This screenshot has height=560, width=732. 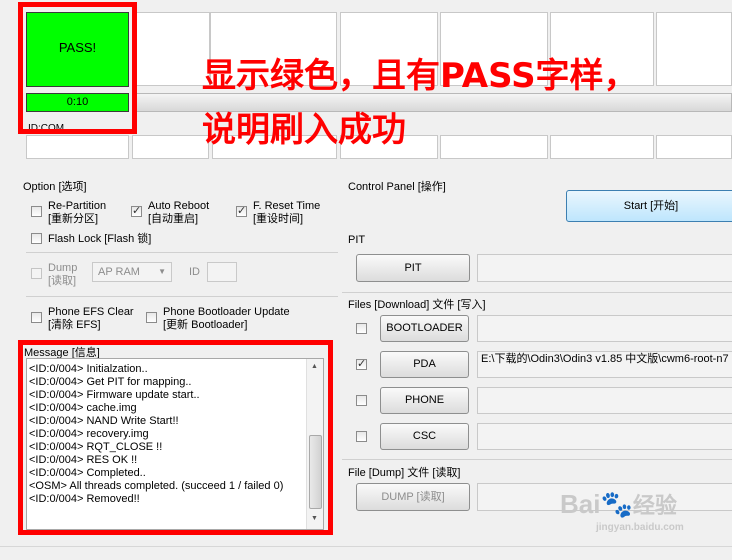 What do you see at coordinates (604, 268) in the screenshot?
I see `pit-file-field` at bounding box center [604, 268].